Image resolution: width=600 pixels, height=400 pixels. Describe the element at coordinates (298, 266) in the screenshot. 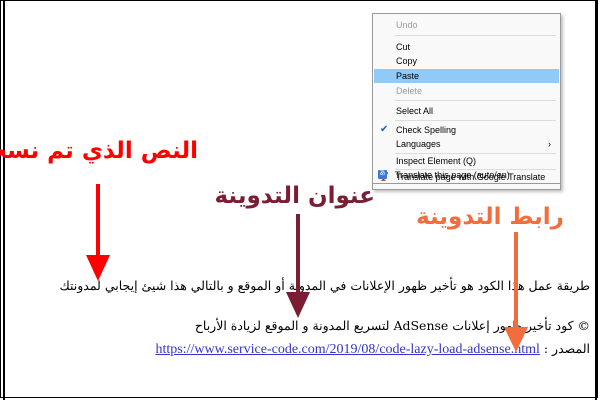

I see `maroon-arrow` at that location.